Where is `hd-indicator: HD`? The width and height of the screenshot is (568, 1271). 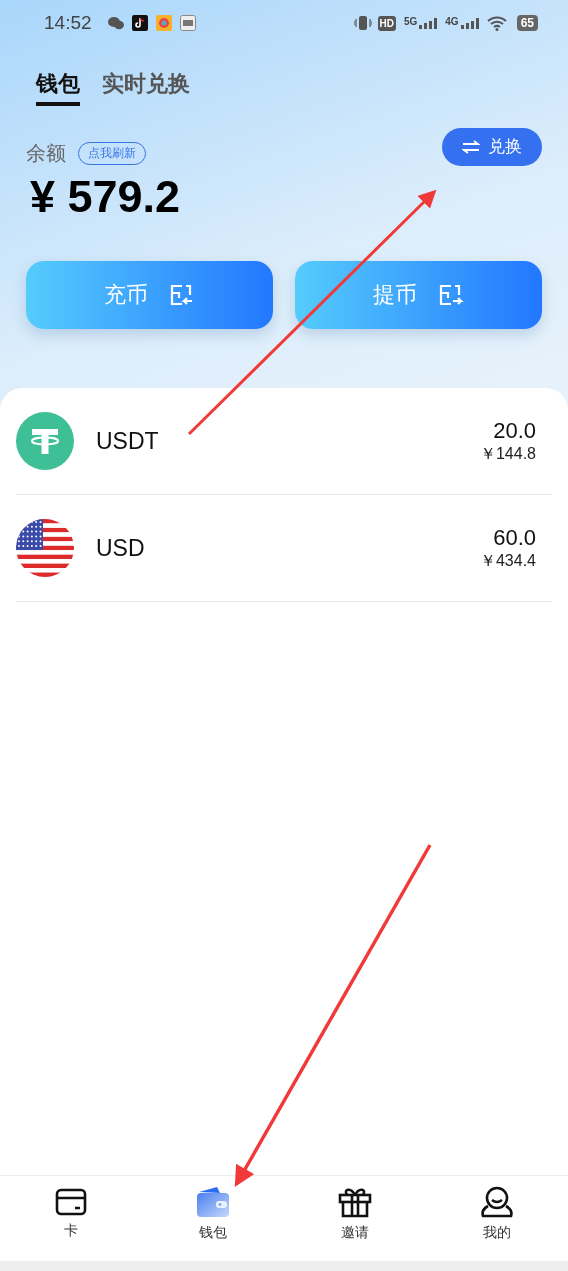 hd-indicator: HD is located at coordinates (386, 23).